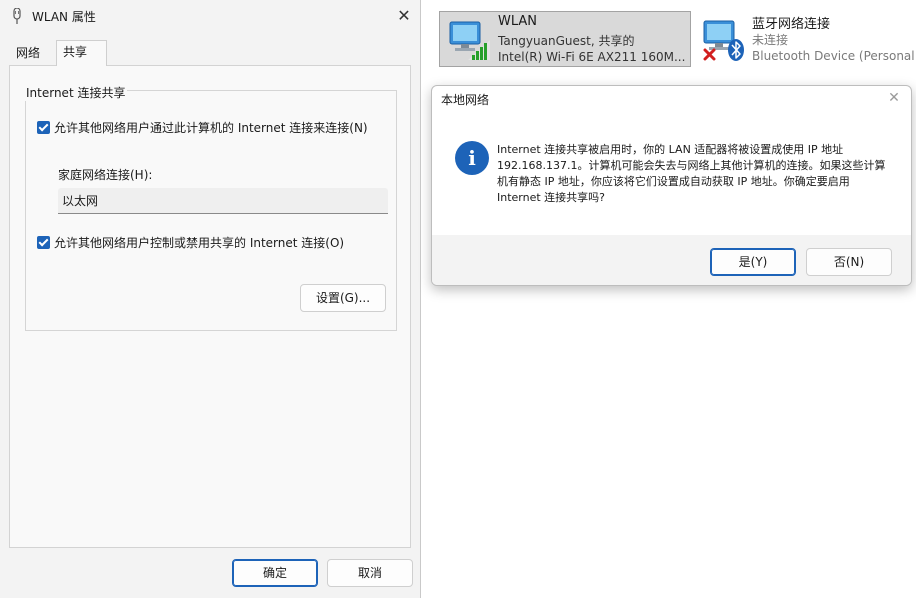  I want to click on tab-network: 网络, so click(28, 52).